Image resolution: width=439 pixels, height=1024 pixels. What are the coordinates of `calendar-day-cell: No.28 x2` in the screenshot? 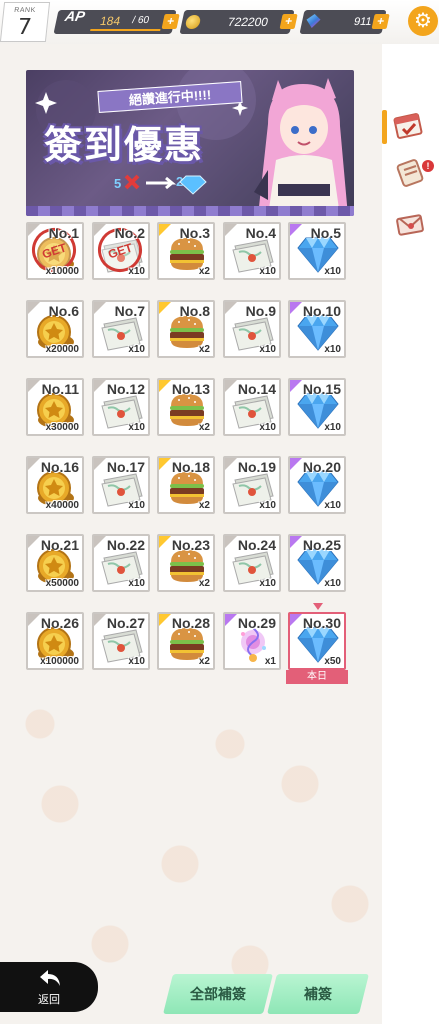 It's located at (186, 641).